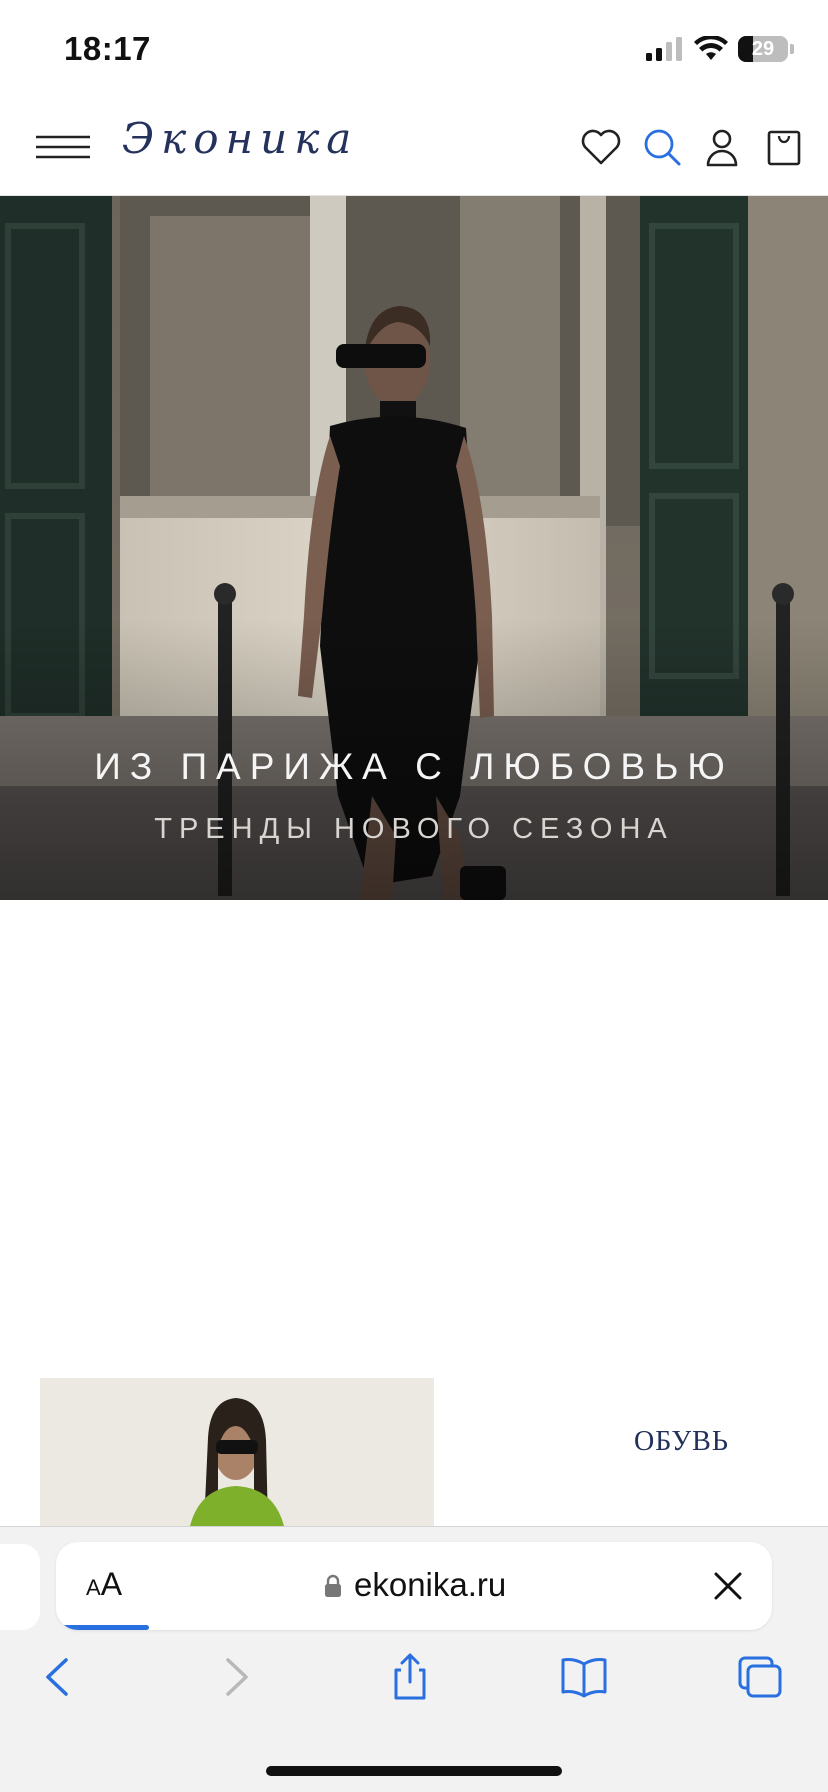 This screenshot has height=1792, width=828. I want to click on share-icon, so click(410, 1677).